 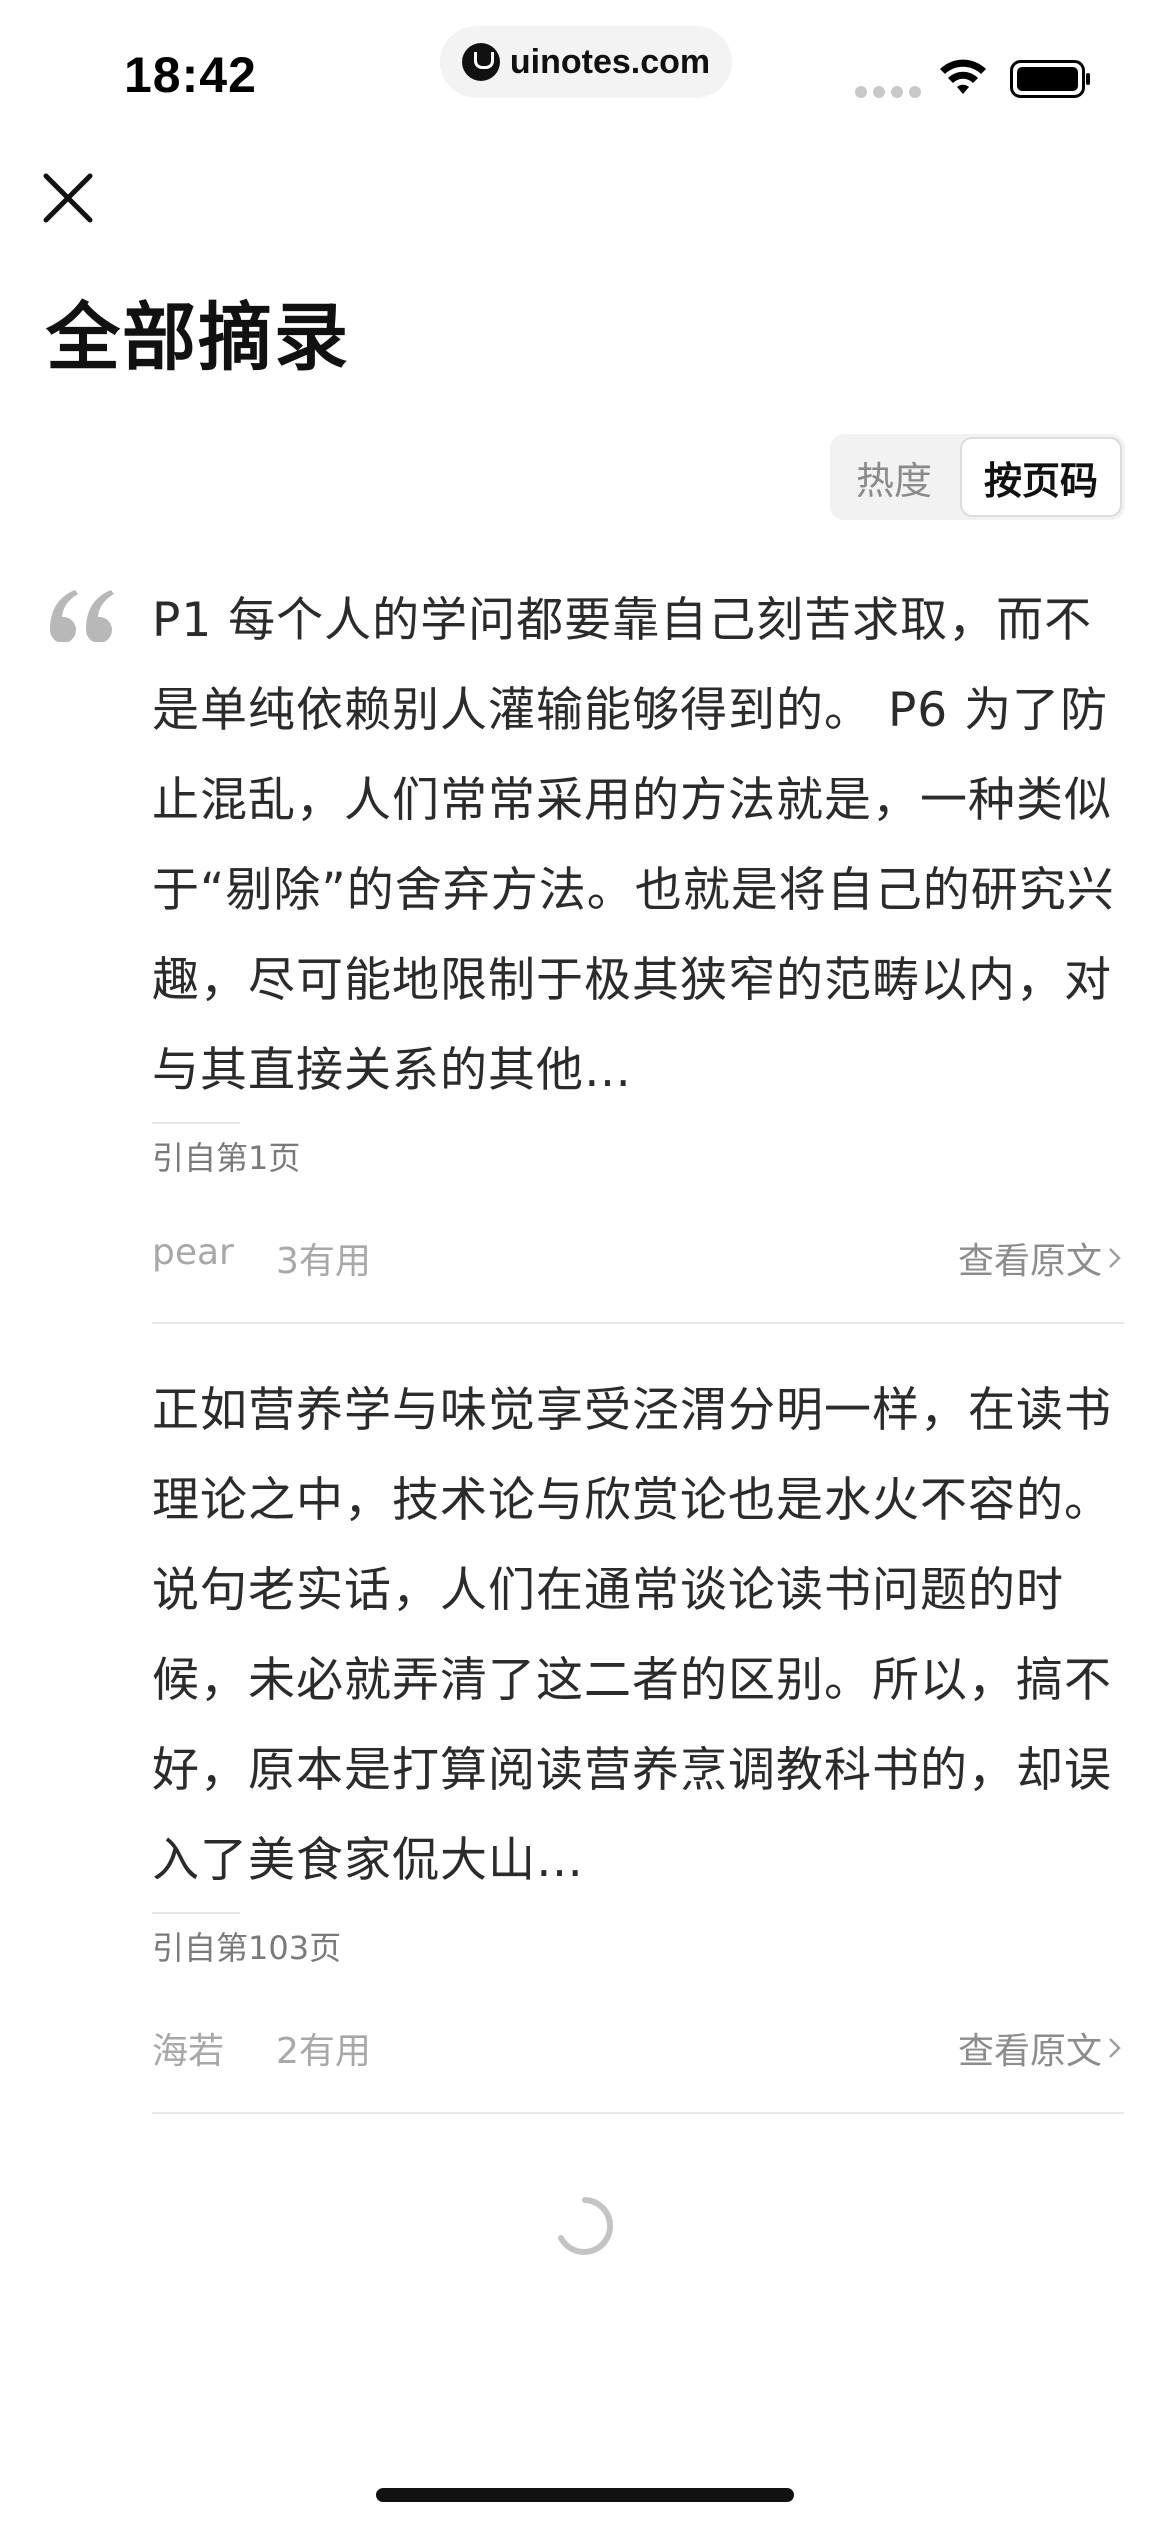 What do you see at coordinates (610, 61) in the screenshot?
I see `url-text: uinotes.com` at bounding box center [610, 61].